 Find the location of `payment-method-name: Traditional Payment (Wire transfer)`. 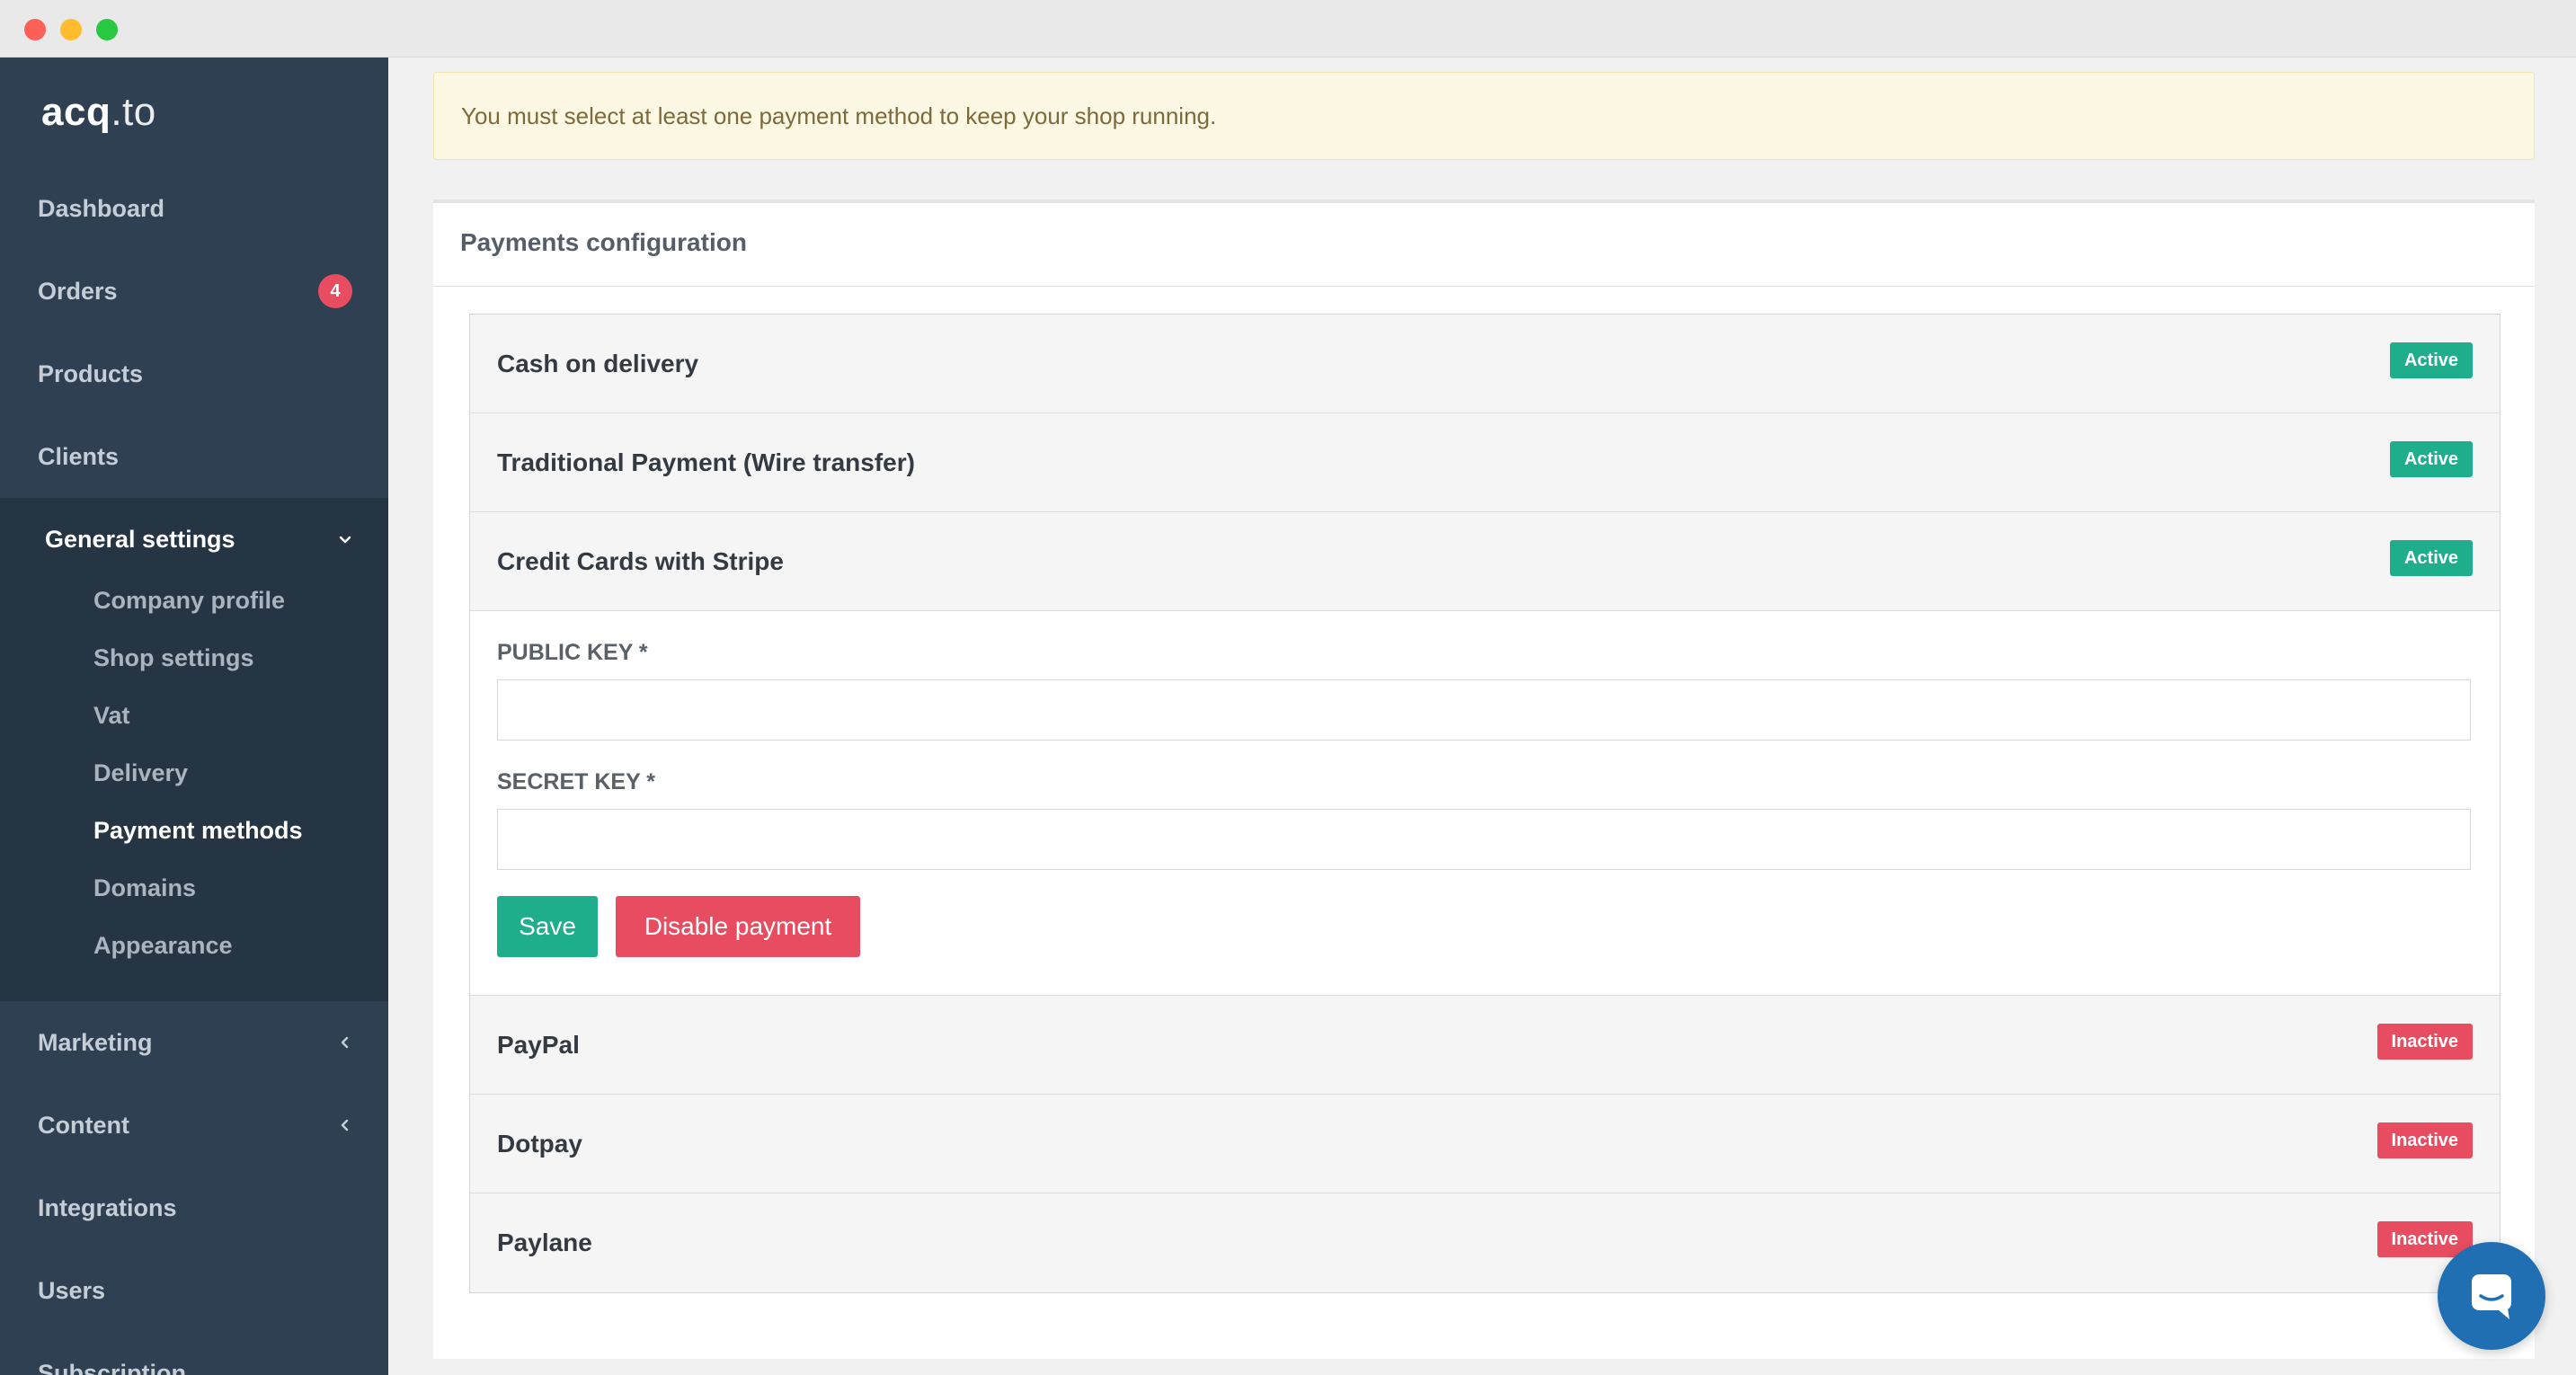

payment-method-name: Traditional Payment (Wire transfer) is located at coordinates (706, 462).